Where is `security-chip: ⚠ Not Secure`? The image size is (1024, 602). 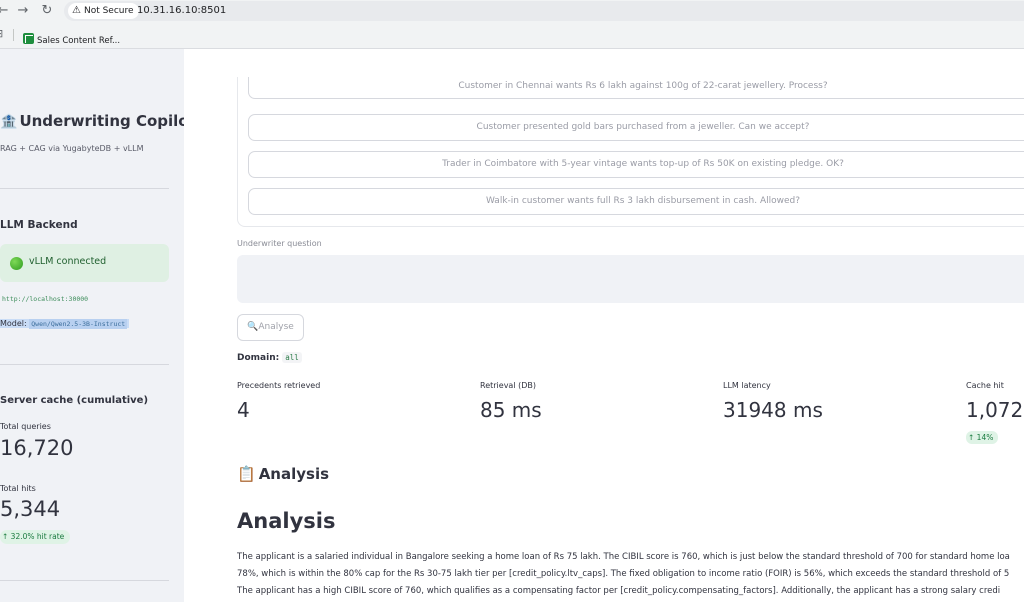 security-chip: ⚠ Not Secure is located at coordinates (103, 11).